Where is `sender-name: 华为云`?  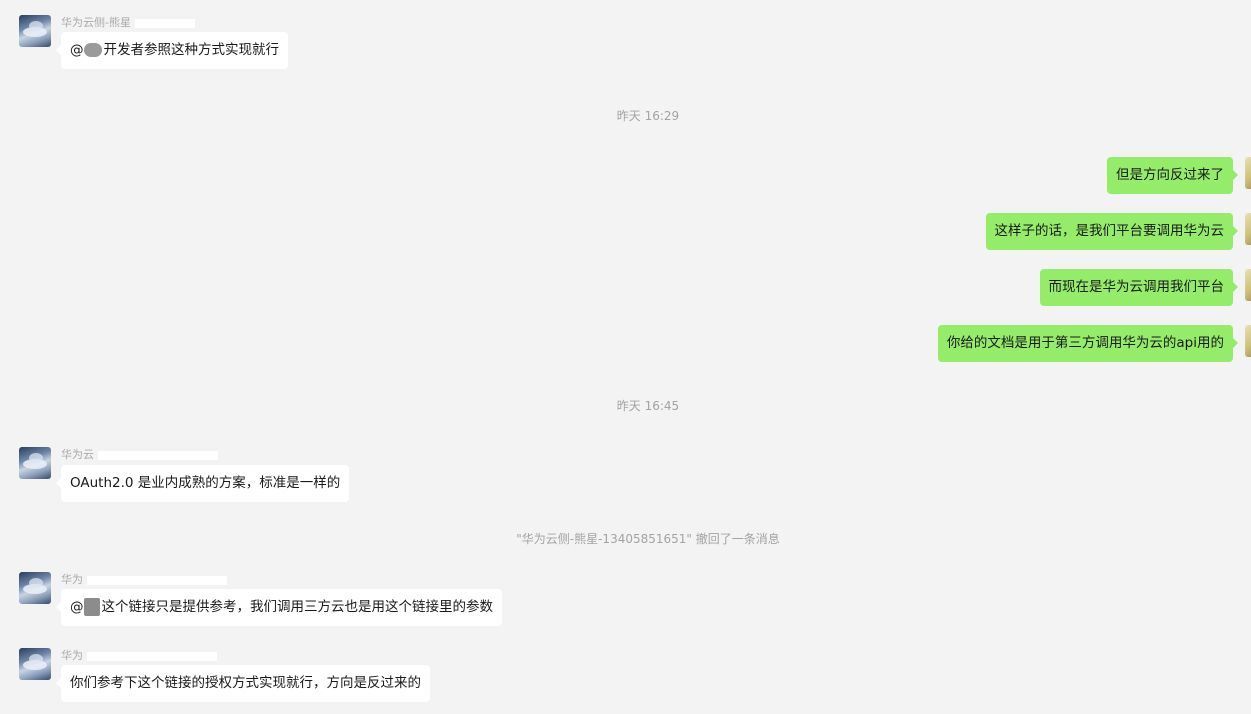 sender-name: 华为云 is located at coordinates (139, 454).